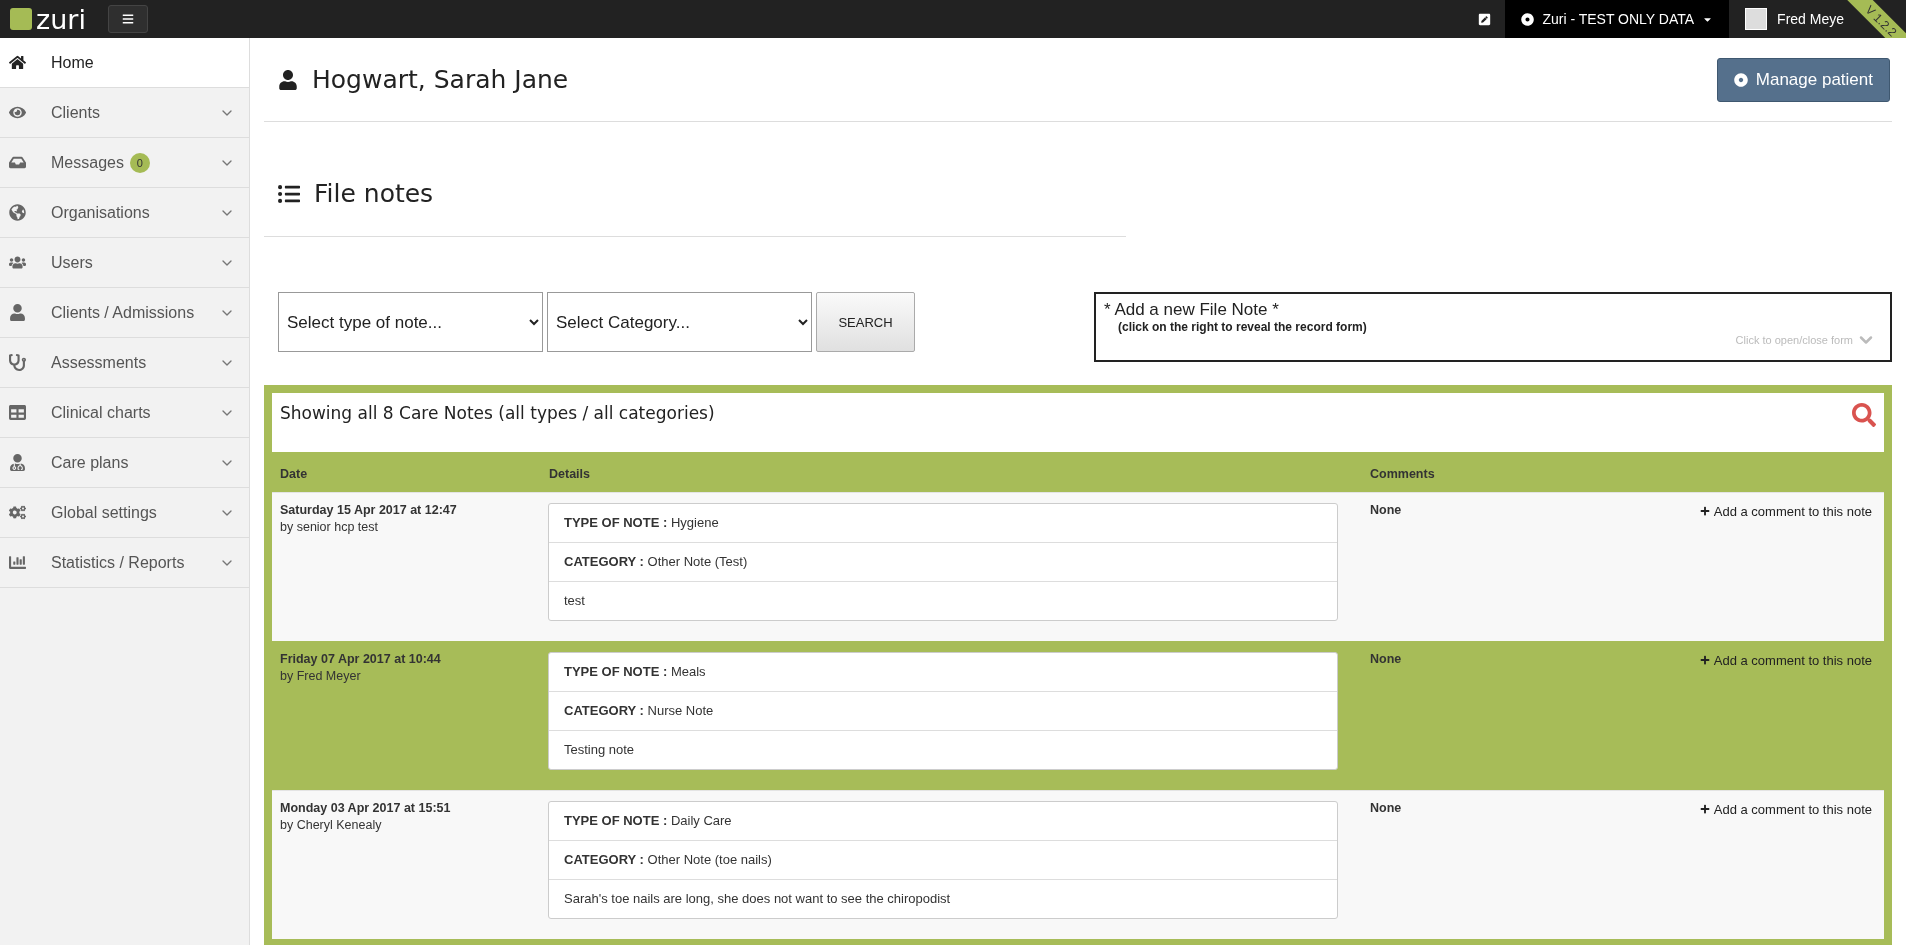 Image resolution: width=1906 pixels, height=945 pixels. Describe the element at coordinates (21, 19) in the screenshot. I see `logo-mark-icon` at that location.